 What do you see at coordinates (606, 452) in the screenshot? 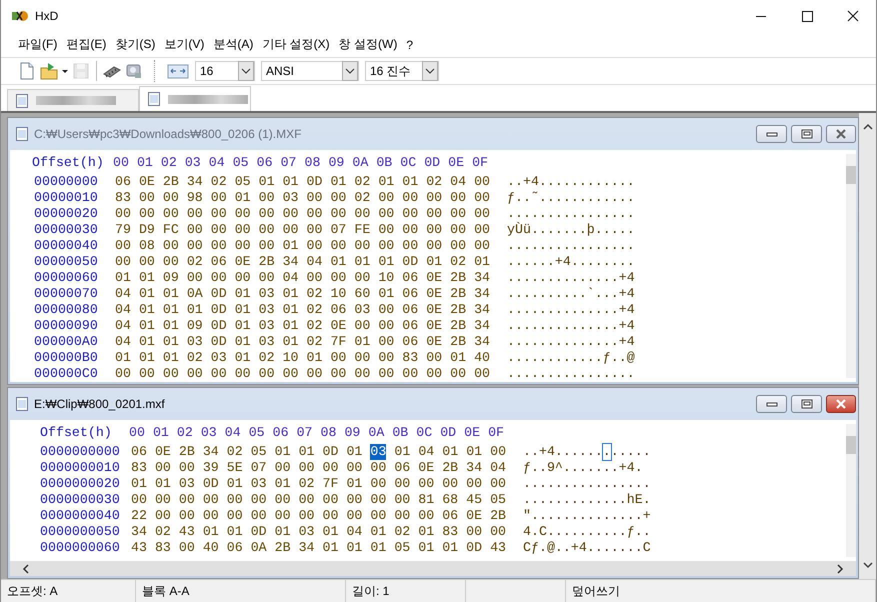
I see `text-cursor: .` at bounding box center [606, 452].